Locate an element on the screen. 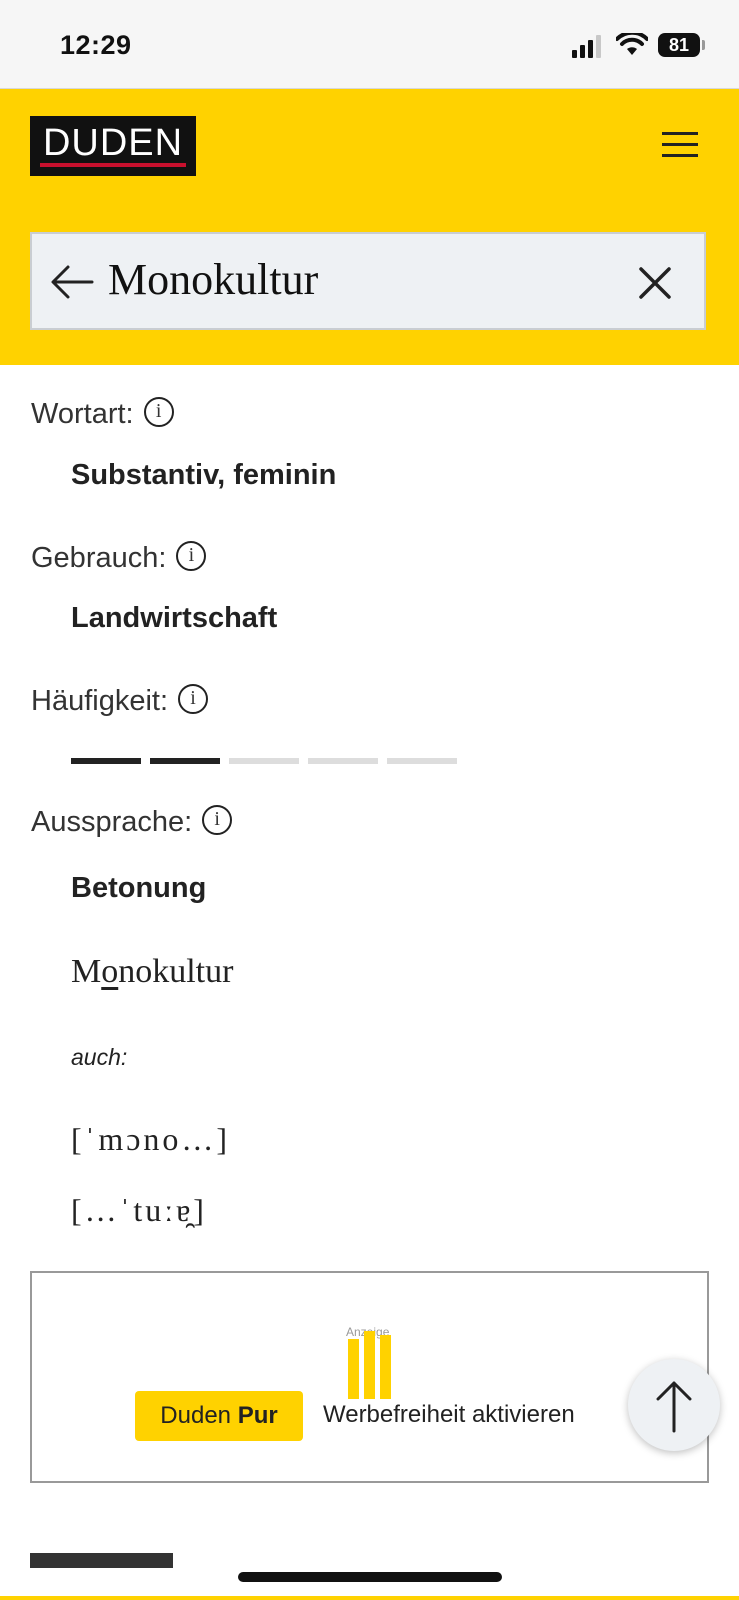 Image resolution: width=739 pixels, height=1600 pixels. pur-prefix: Duden is located at coordinates (199, 1415).